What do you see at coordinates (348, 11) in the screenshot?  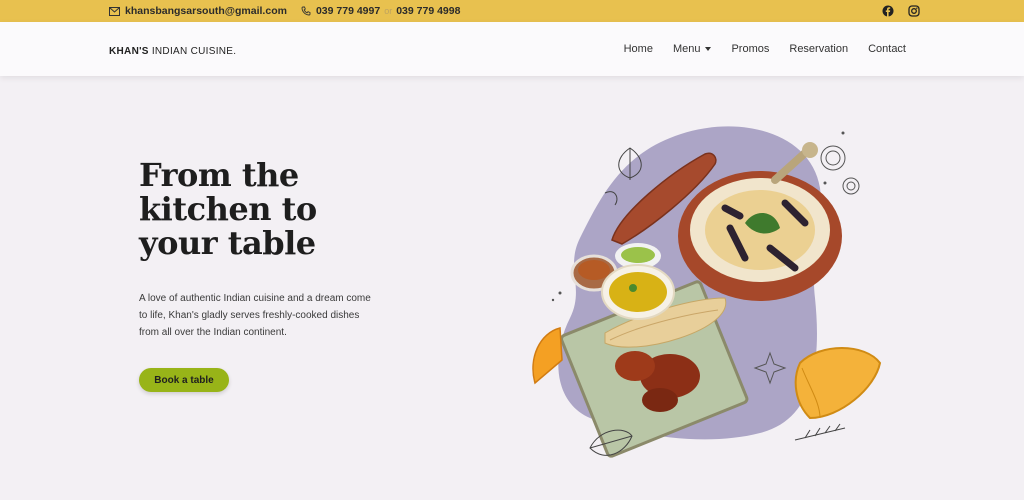 I see `phone-primary-link: 039 779 4997` at bounding box center [348, 11].